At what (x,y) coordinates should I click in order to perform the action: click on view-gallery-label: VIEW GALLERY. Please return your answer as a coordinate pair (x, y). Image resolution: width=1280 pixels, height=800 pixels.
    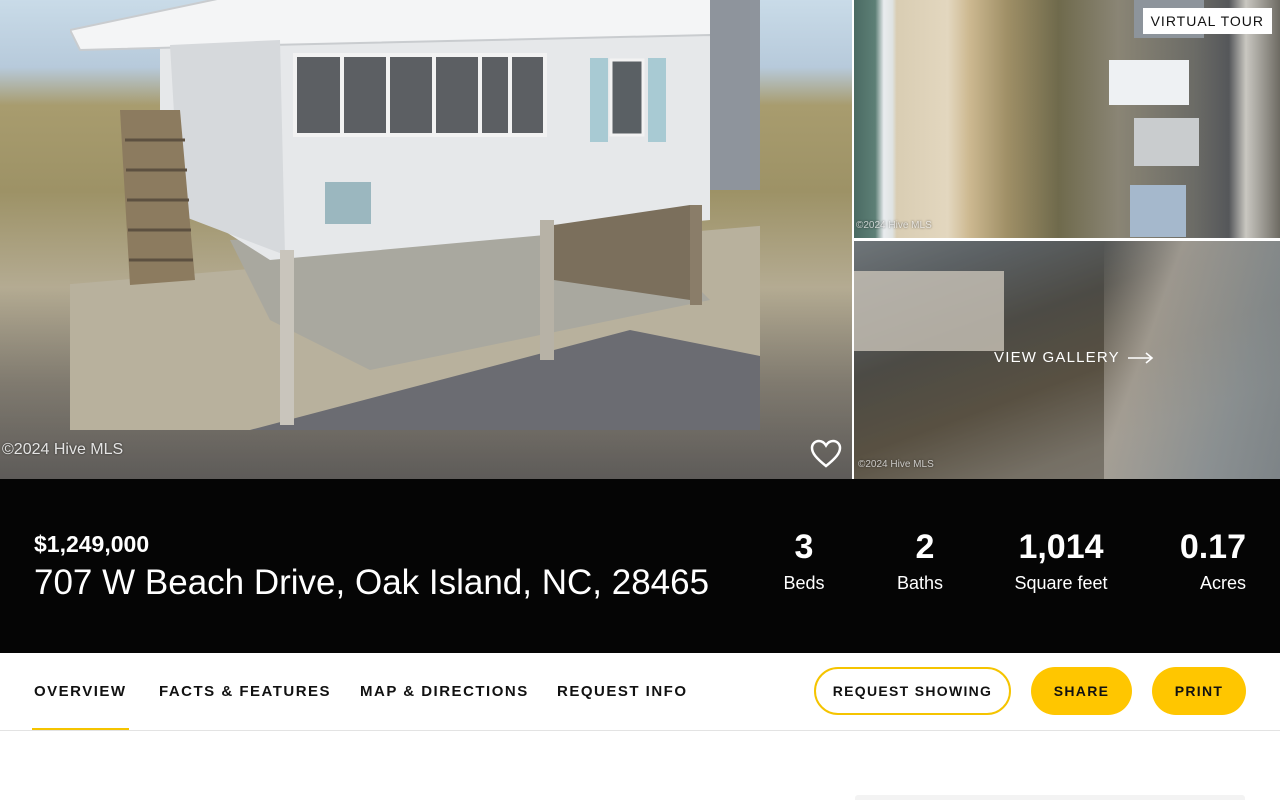
    Looking at the image, I should click on (1057, 357).